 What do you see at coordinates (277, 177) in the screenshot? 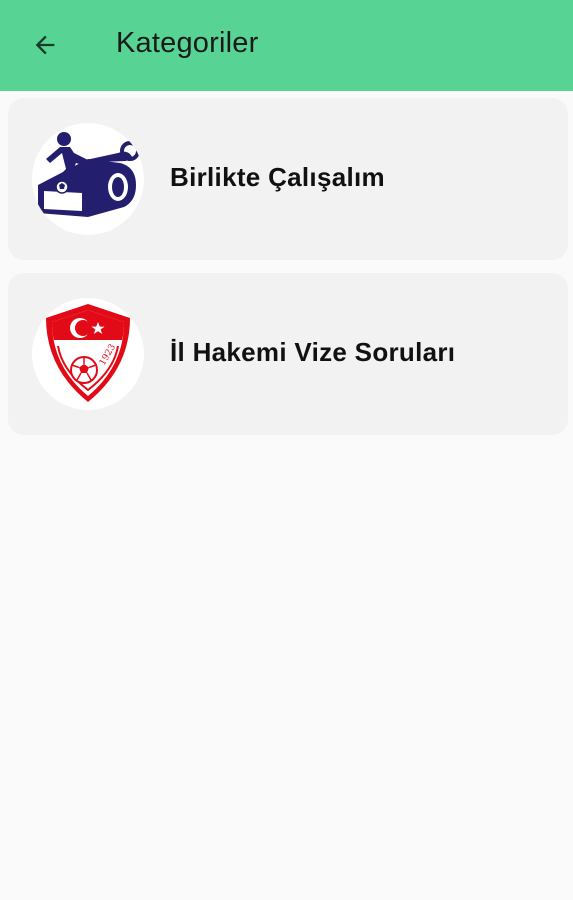
I see `category-label: Birlikte Çalışalım` at bounding box center [277, 177].